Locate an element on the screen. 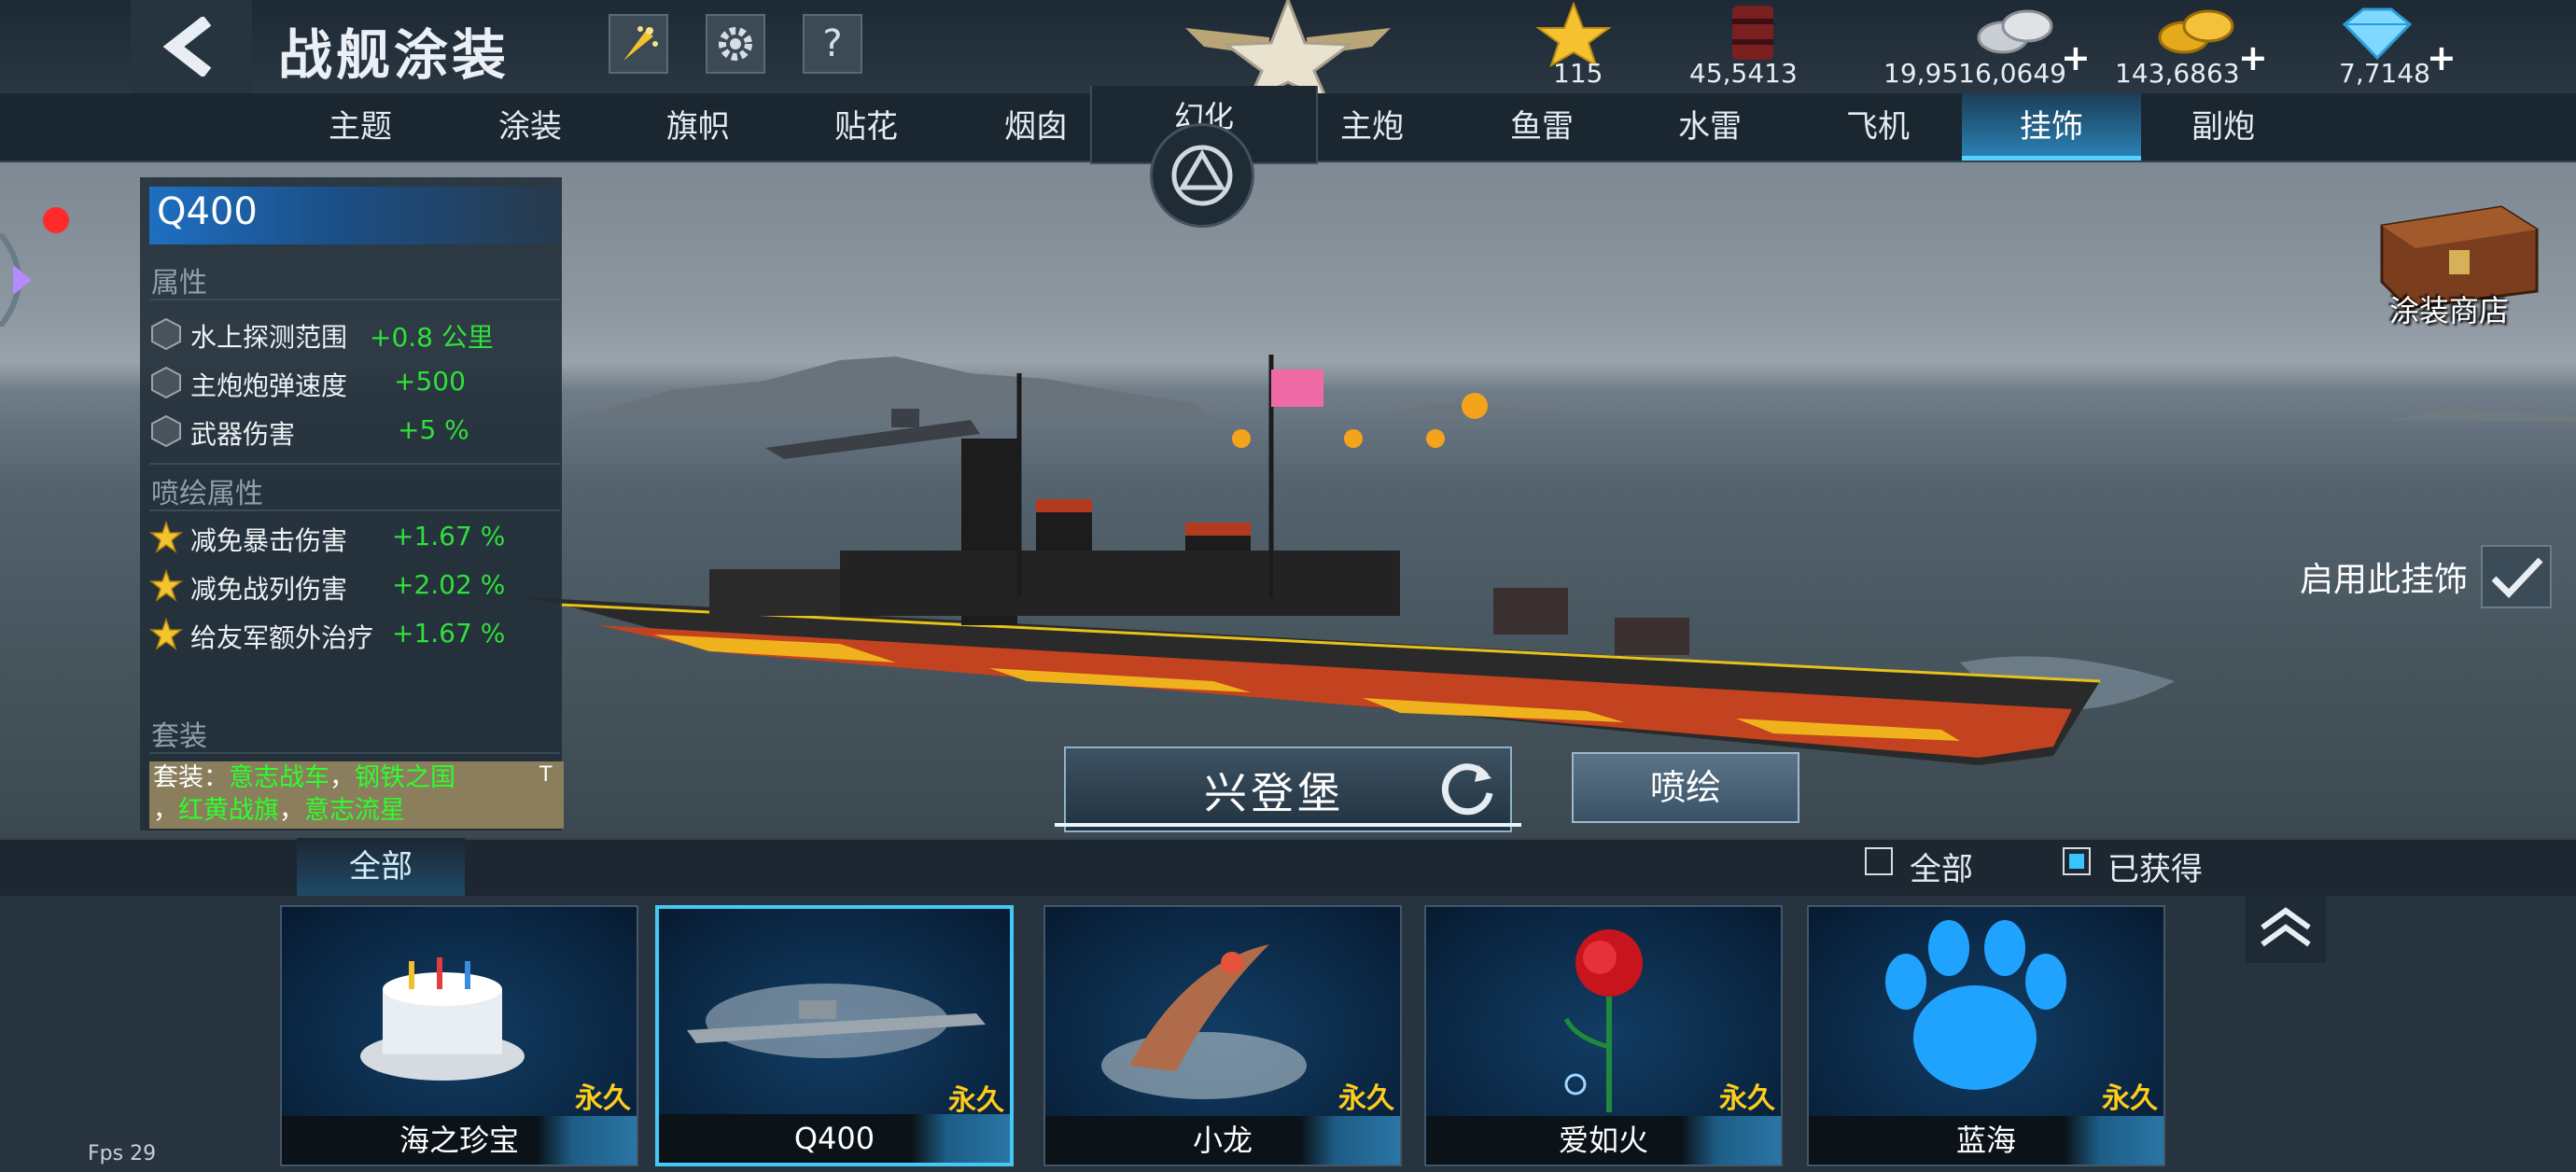 The image size is (2576, 1172). ornament-card: 永久 蓝海 is located at coordinates (1986, 1035).